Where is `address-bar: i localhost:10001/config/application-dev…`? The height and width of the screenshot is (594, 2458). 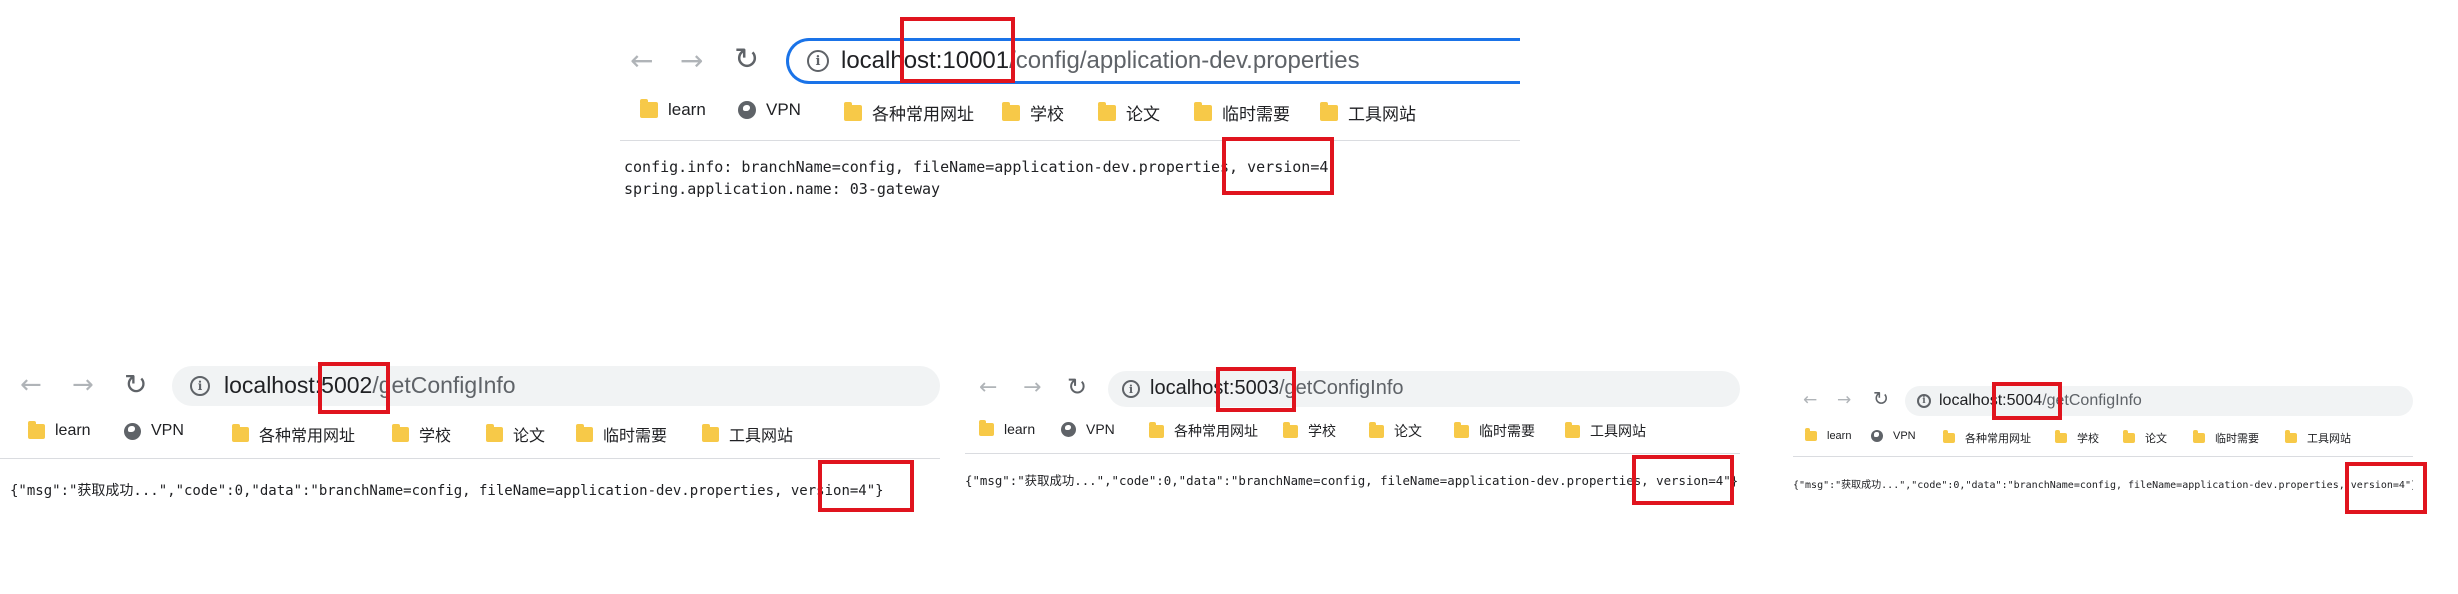 address-bar: i localhost:10001/config/application-dev… is located at coordinates (1153, 61).